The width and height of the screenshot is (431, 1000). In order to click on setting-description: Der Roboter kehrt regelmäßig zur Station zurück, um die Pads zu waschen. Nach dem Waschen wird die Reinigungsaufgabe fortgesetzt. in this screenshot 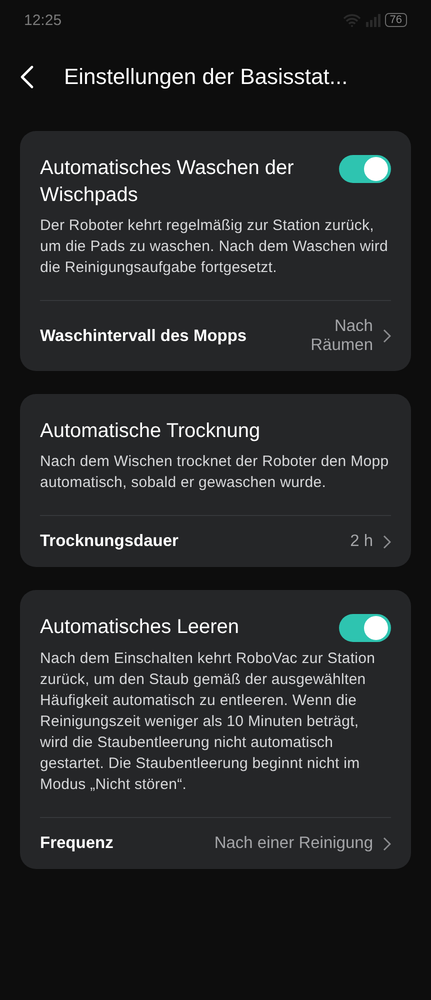, I will do `click(215, 247)`.